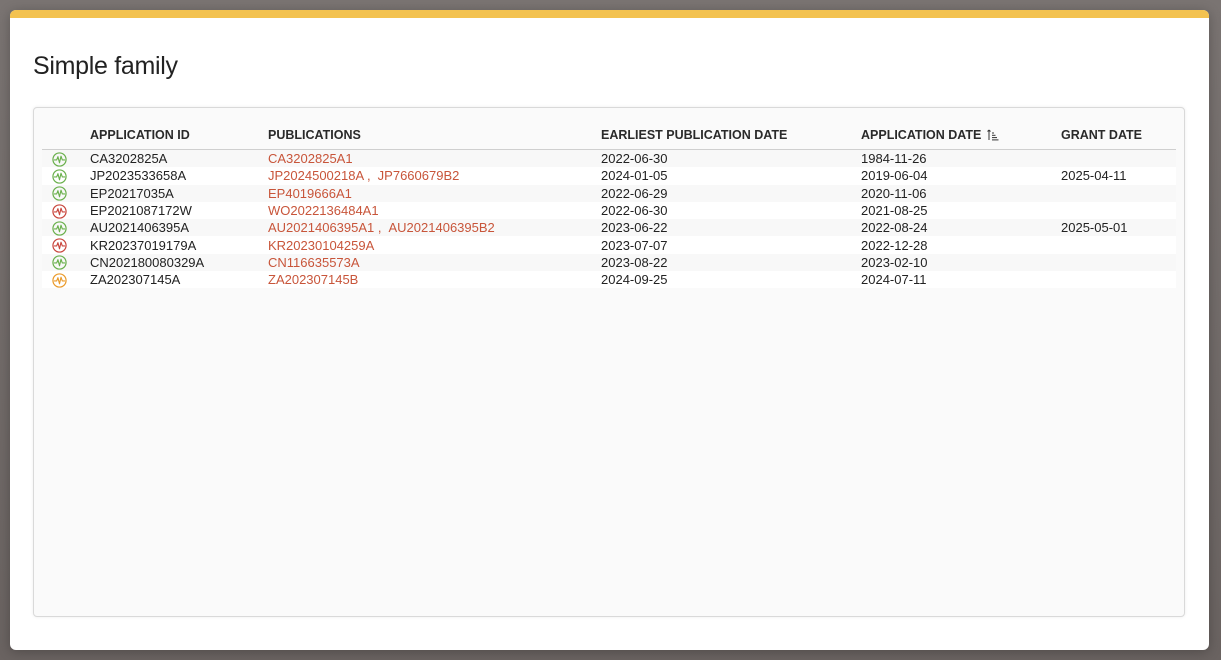  I want to click on application-date-cell: 2019-06-04, so click(961, 176).